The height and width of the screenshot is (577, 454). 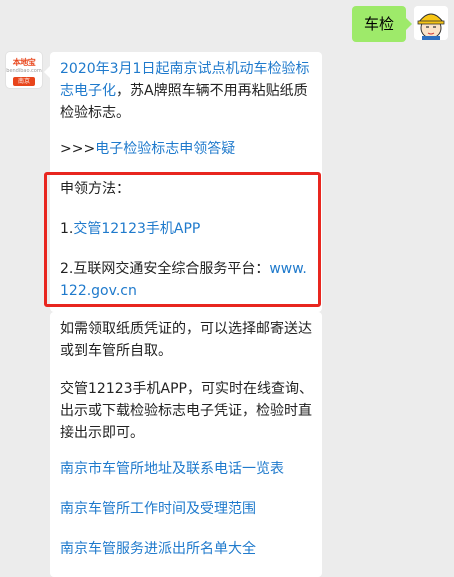 What do you see at coordinates (158, 509) in the screenshot?
I see `related-link-2-label: 南京车管所工作时间及受理范围` at bounding box center [158, 509].